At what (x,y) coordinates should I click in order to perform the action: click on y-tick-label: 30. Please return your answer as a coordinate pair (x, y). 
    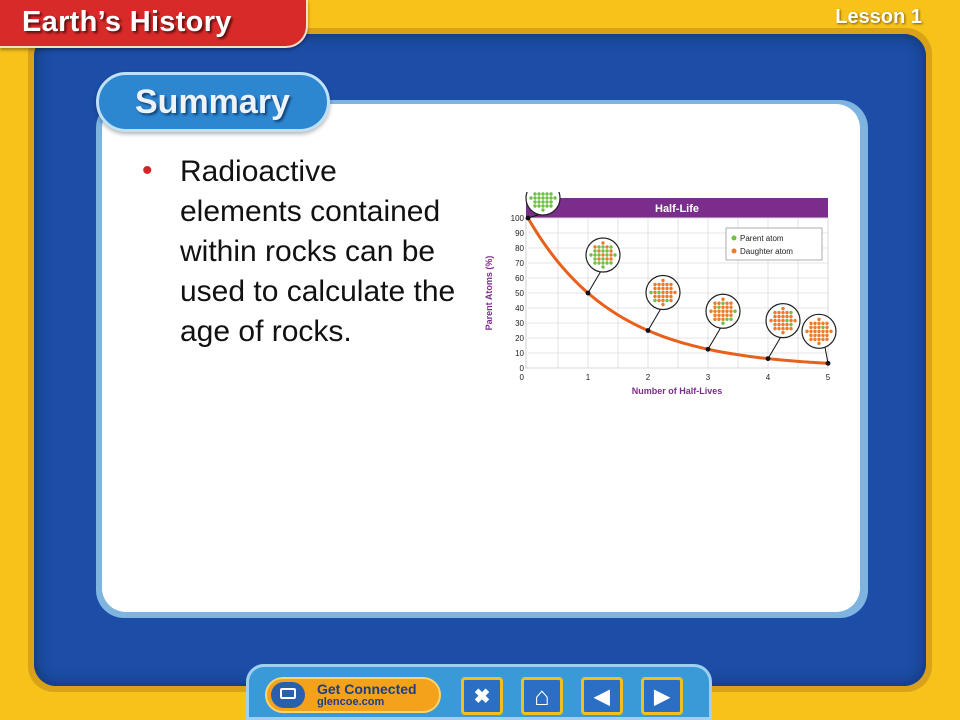
    Looking at the image, I should click on (519, 323).